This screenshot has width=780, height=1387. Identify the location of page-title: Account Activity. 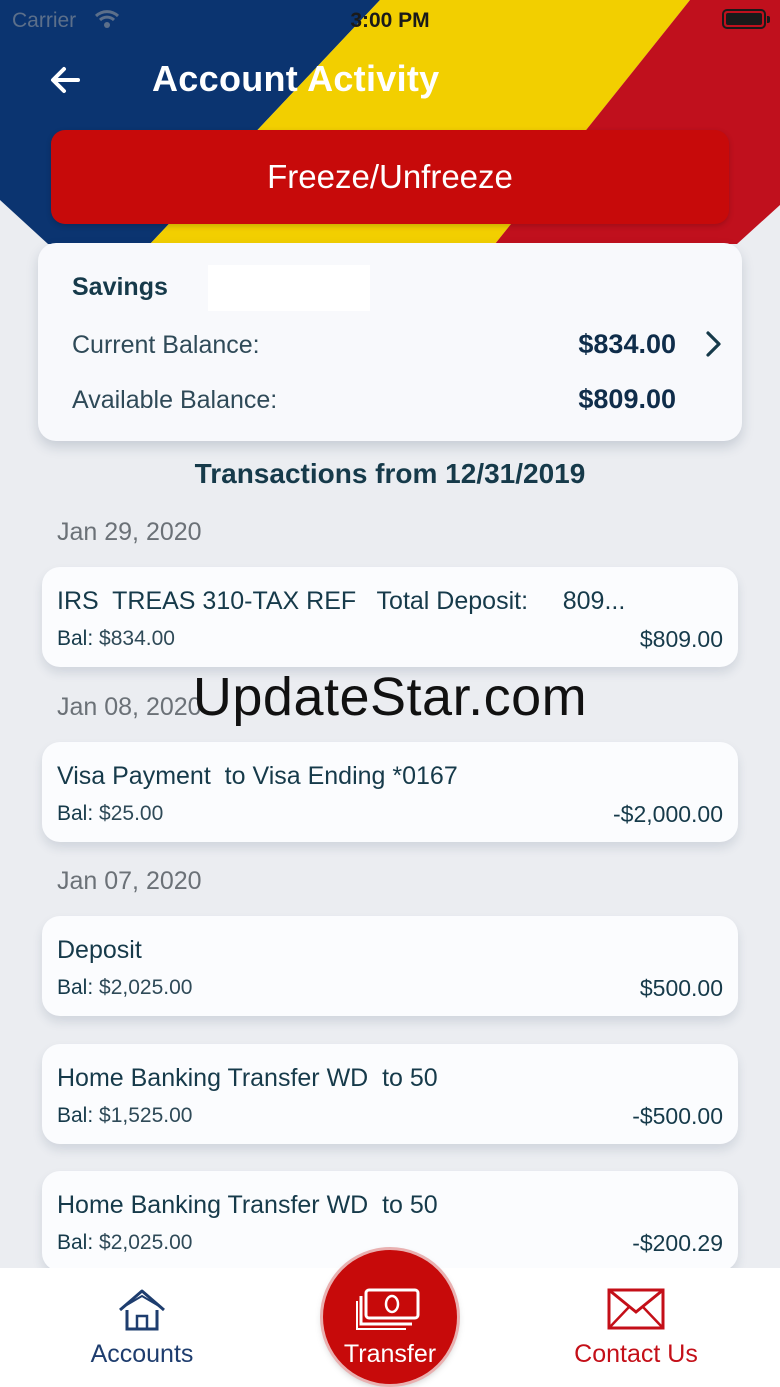
(296, 78).